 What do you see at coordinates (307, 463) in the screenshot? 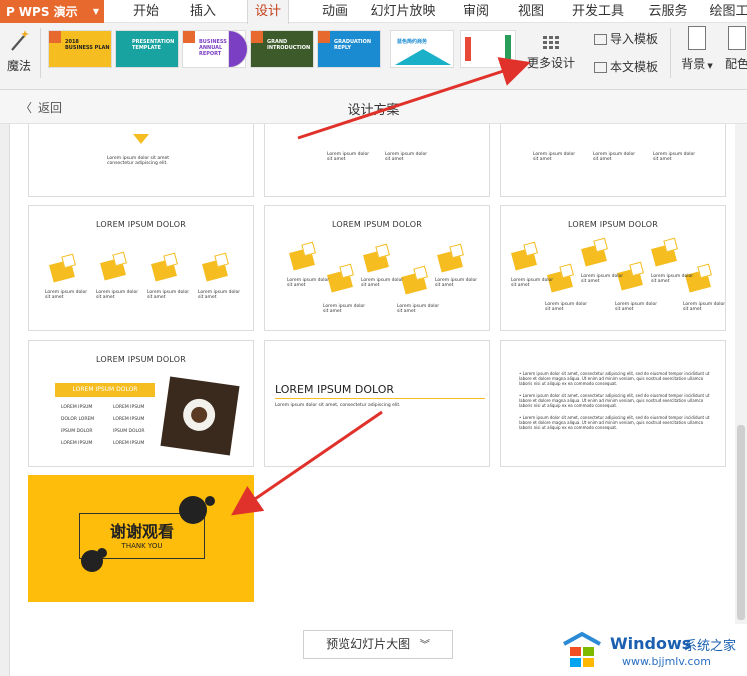
I see `arrow-to-thank-you-slide` at bounding box center [307, 463].